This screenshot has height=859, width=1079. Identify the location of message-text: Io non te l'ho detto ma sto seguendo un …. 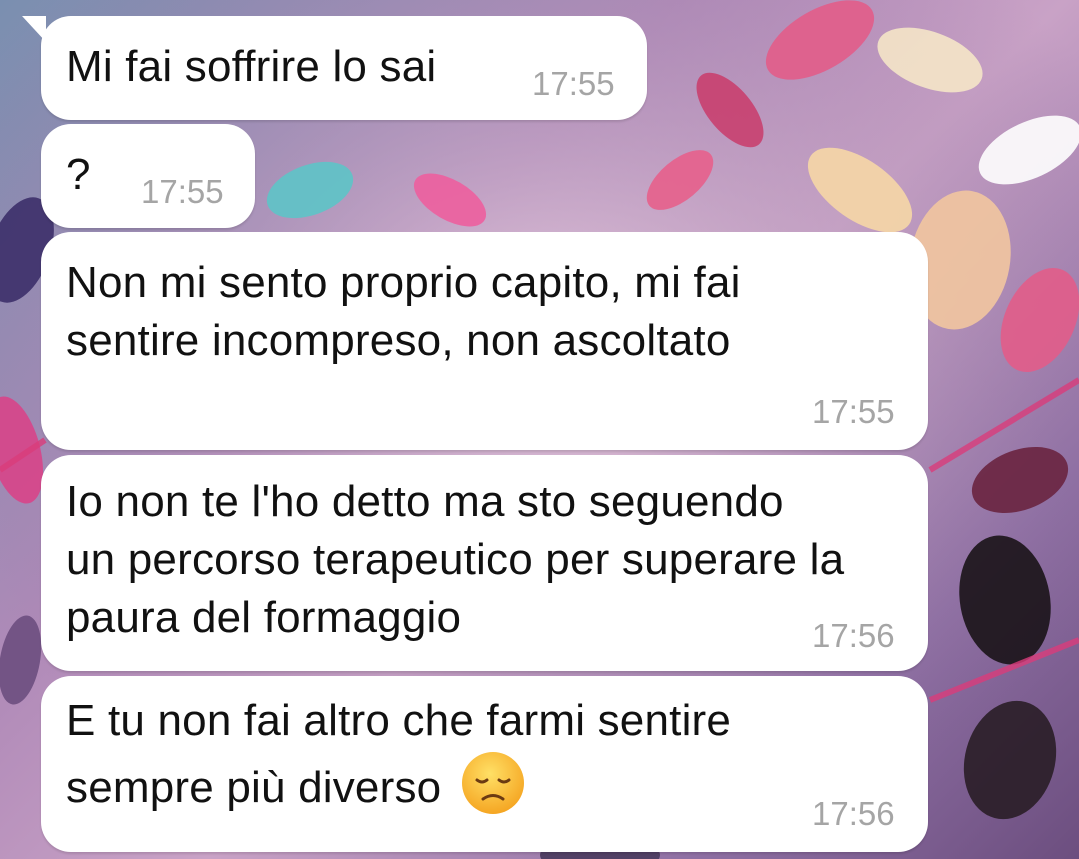
(455, 559).